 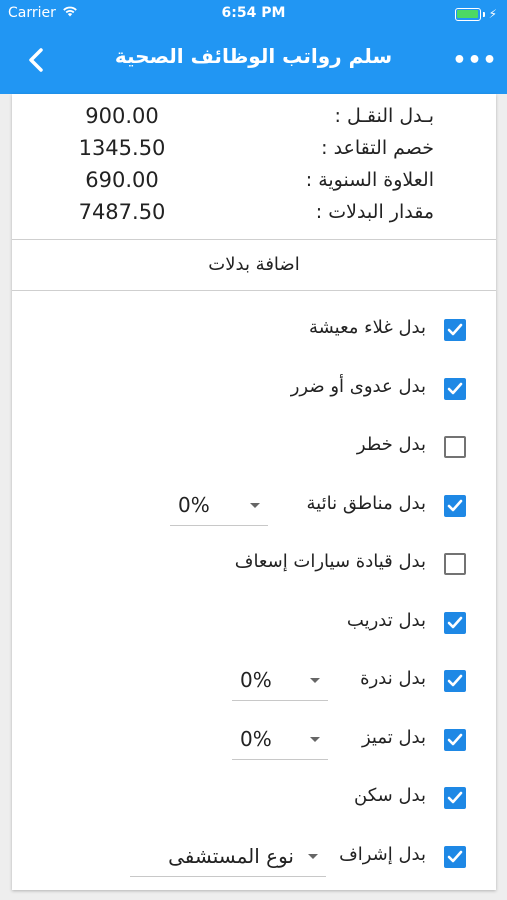 What do you see at coordinates (254, 448) in the screenshot?
I see `allowance-row-hazard: بدل خطر` at bounding box center [254, 448].